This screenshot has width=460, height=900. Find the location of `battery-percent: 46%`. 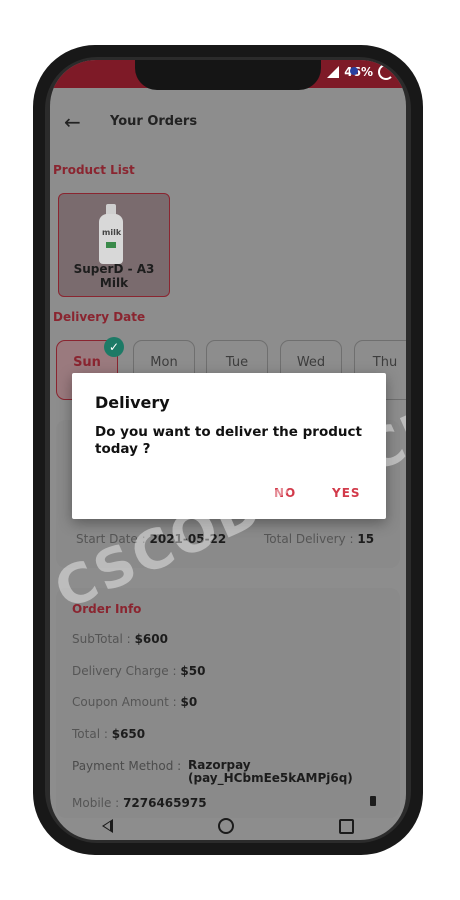

battery-percent: 46% is located at coordinates (358, 72).